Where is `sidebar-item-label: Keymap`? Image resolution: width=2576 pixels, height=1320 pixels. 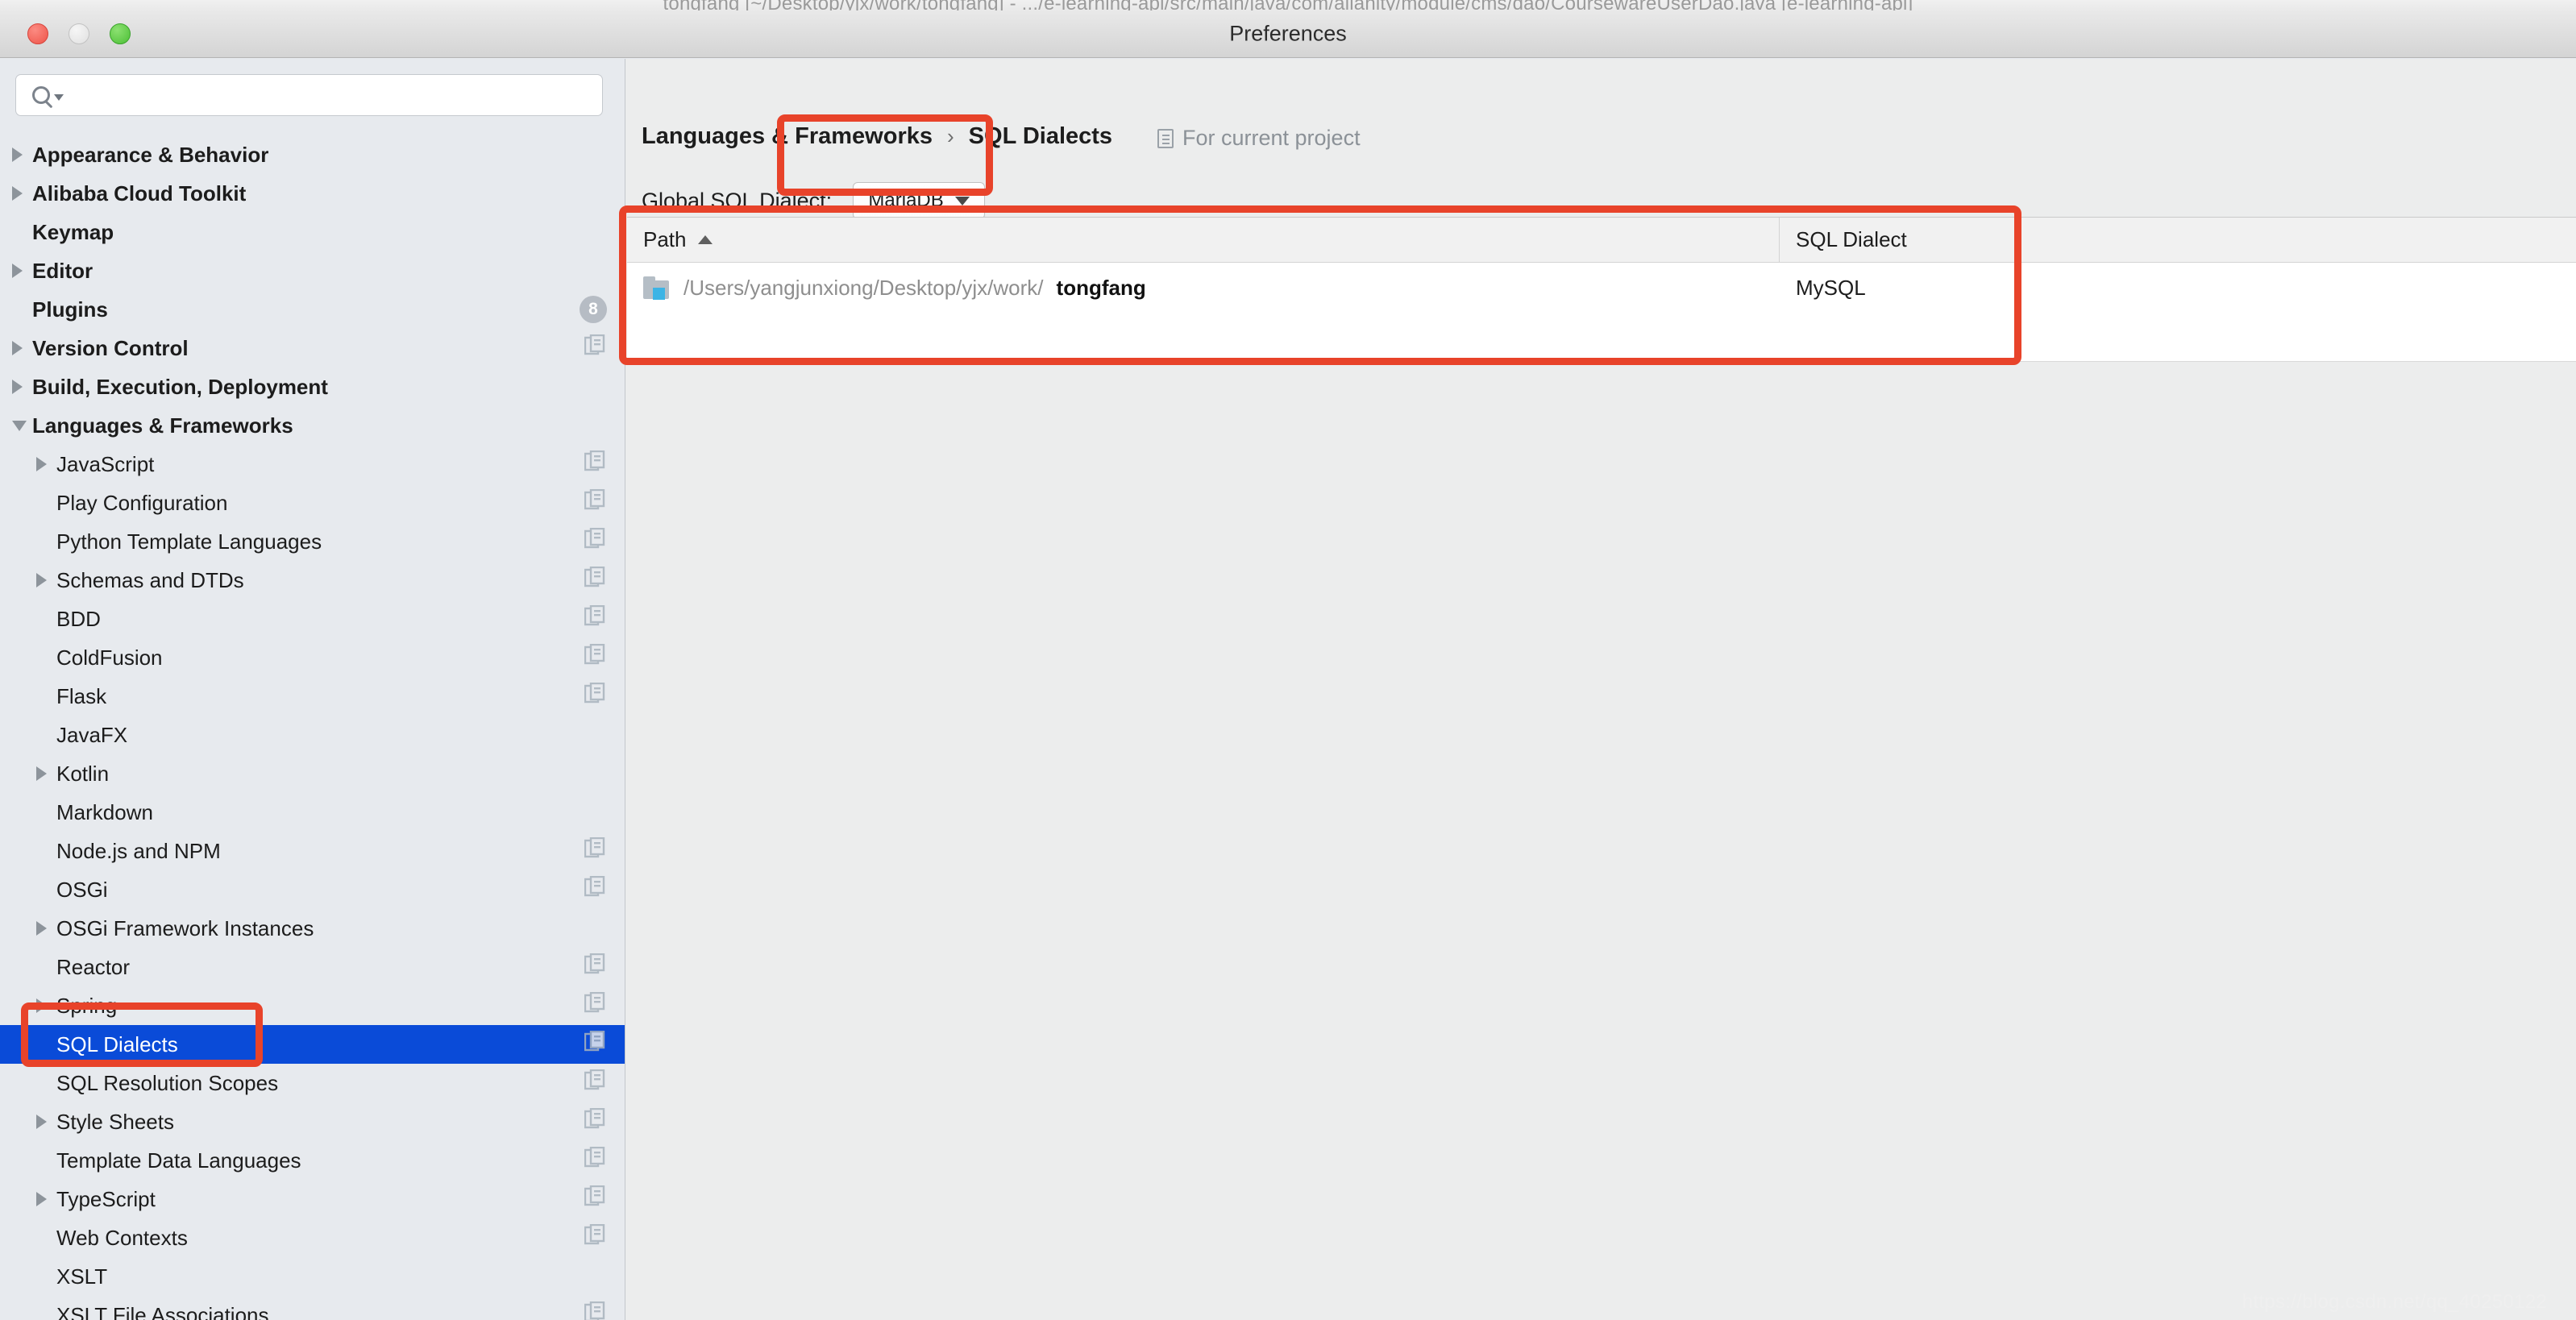
sidebar-item-label: Keymap is located at coordinates (73, 232).